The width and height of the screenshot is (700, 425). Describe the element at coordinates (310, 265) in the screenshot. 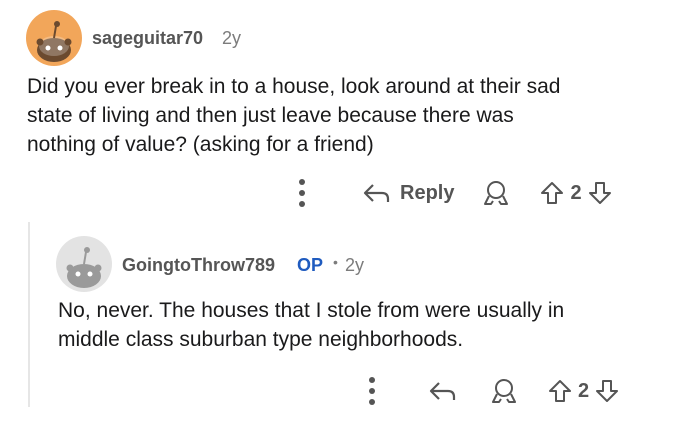

I see `op-badge: OP` at that location.